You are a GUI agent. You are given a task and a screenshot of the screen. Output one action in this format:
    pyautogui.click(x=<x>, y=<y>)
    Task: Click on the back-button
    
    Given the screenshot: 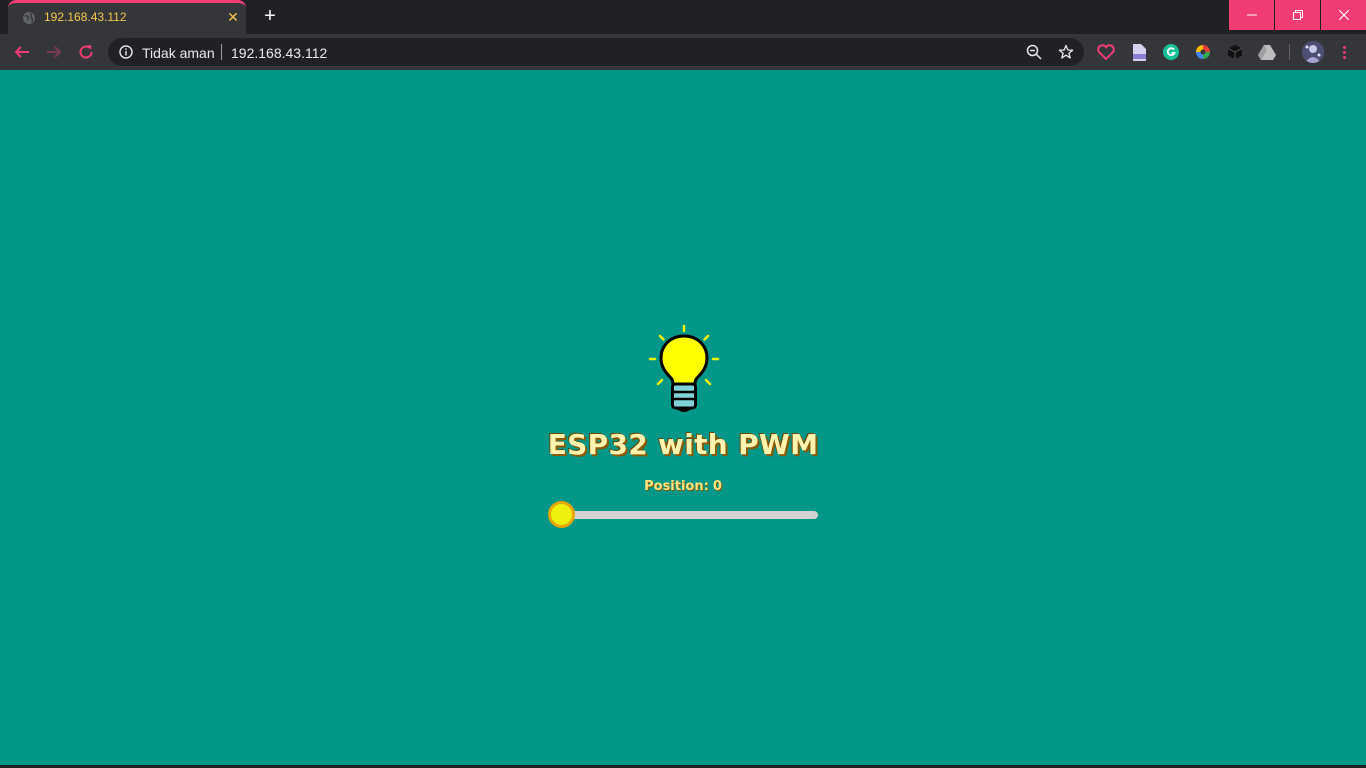 What is the action you would take?
    pyautogui.click(x=22, y=52)
    